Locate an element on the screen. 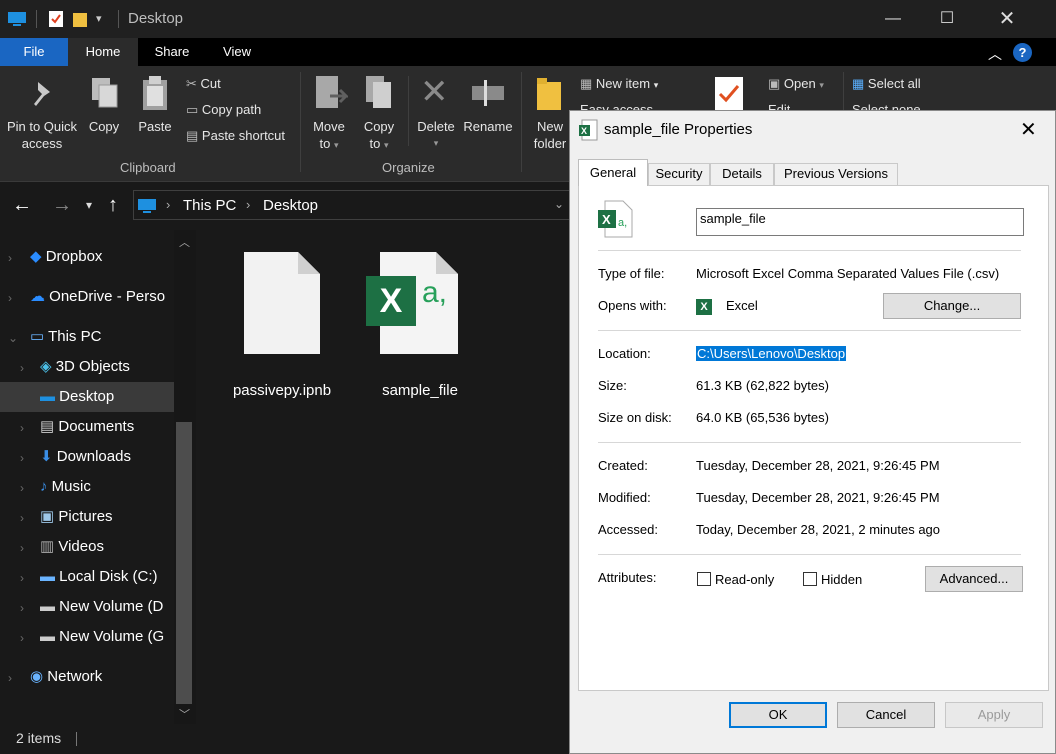 This screenshot has height=754, width=1056. new-item-label: New item is located at coordinates (623, 83).